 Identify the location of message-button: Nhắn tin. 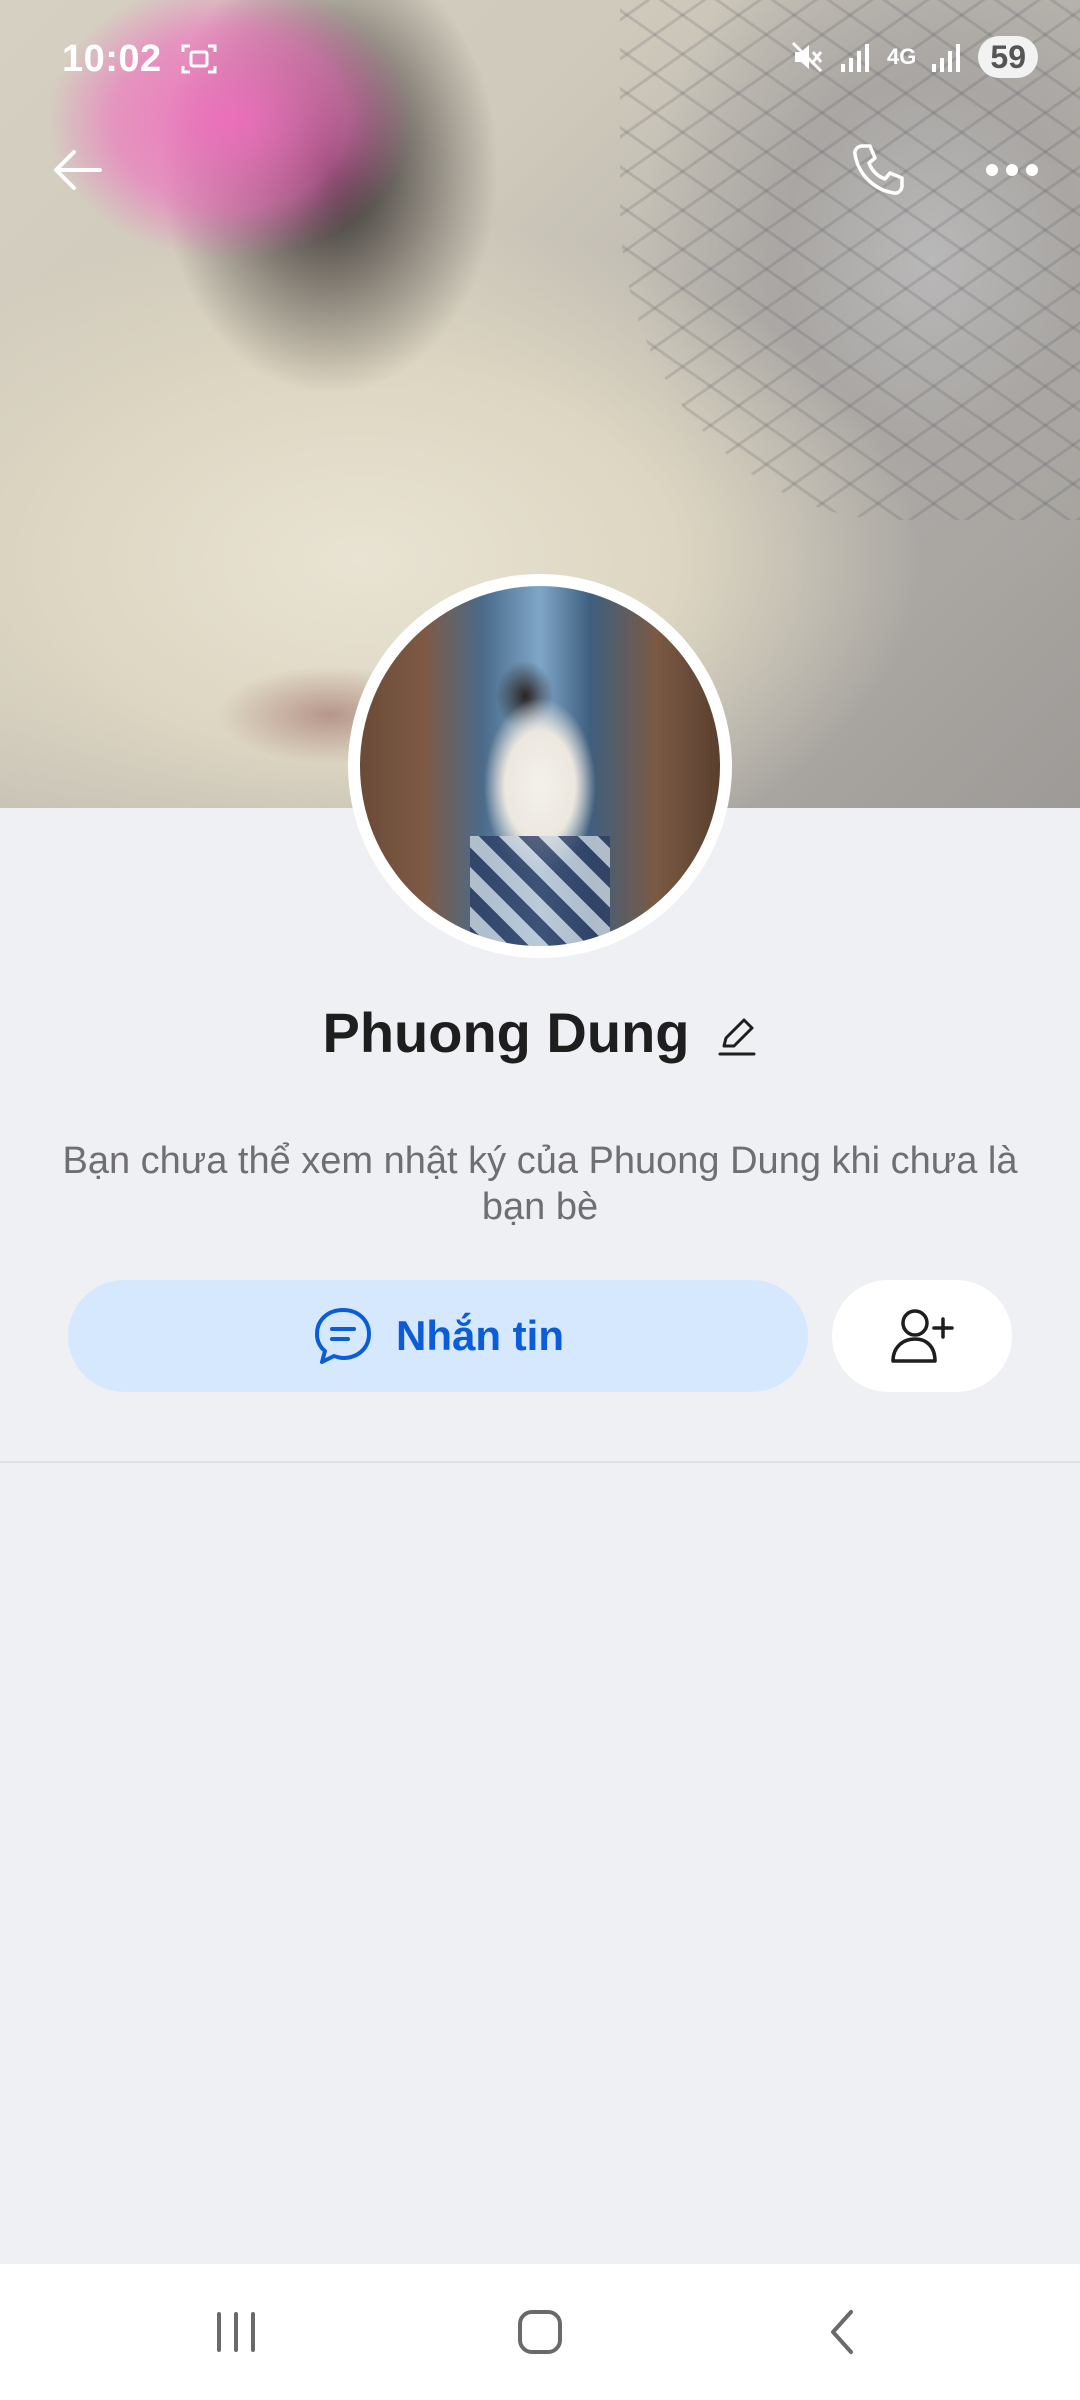
(438, 1336).